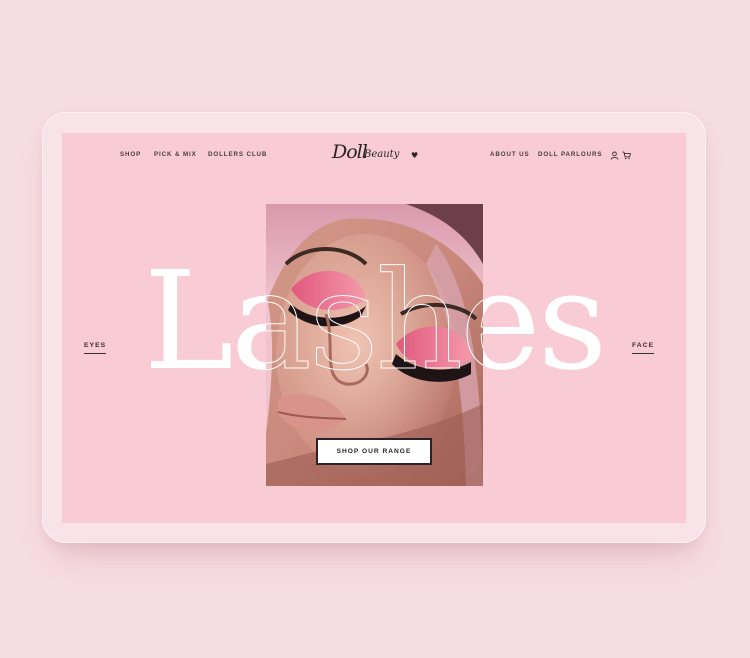 Image resolution: width=750 pixels, height=658 pixels. Describe the element at coordinates (643, 348) in the screenshot. I see `category-link-face: FACE` at that location.